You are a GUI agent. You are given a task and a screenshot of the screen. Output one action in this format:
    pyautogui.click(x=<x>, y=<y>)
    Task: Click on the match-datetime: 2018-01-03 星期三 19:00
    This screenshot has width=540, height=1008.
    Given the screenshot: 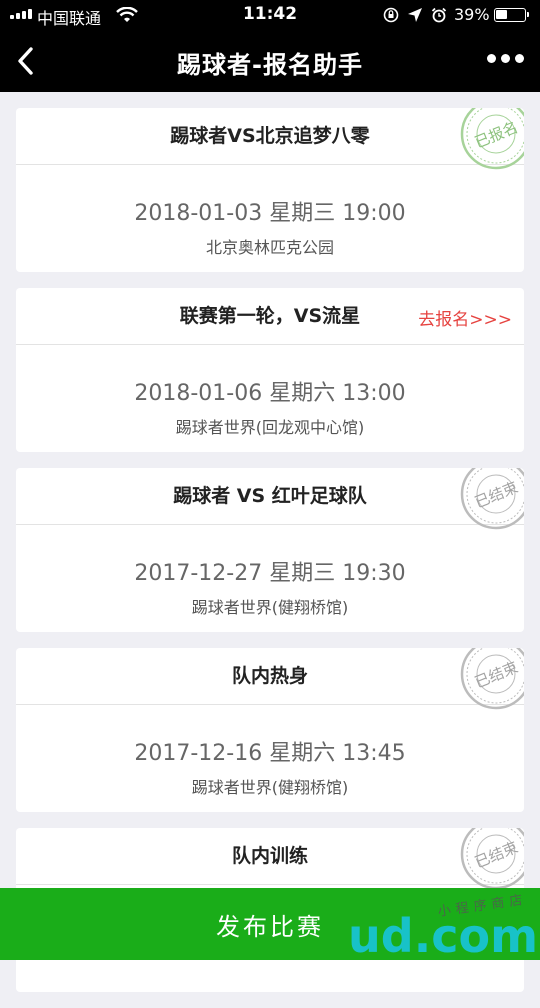 What is the action you would take?
    pyautogui.click(x=270, y=213)
    